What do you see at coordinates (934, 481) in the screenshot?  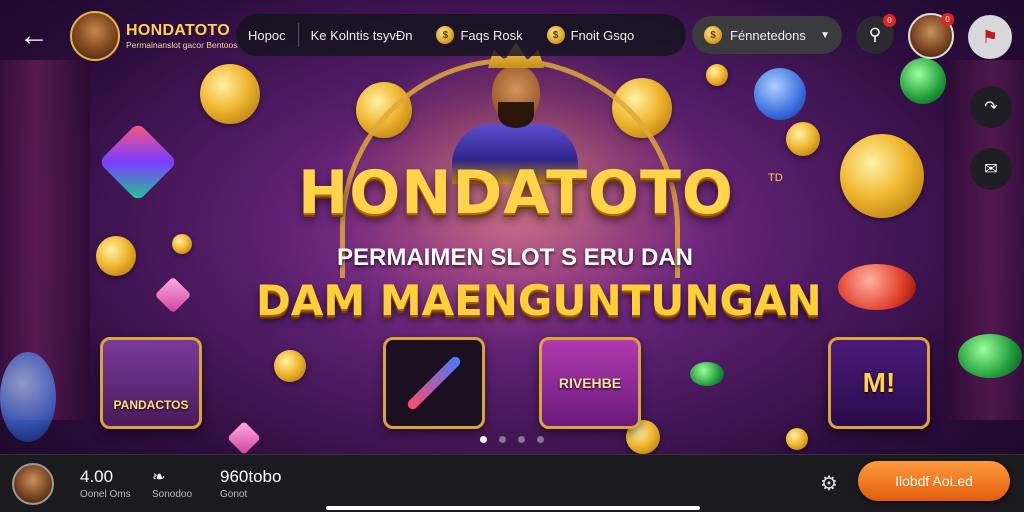 I see `cta-button: Ilobdf AoLed` at bounding box center [934, 481].